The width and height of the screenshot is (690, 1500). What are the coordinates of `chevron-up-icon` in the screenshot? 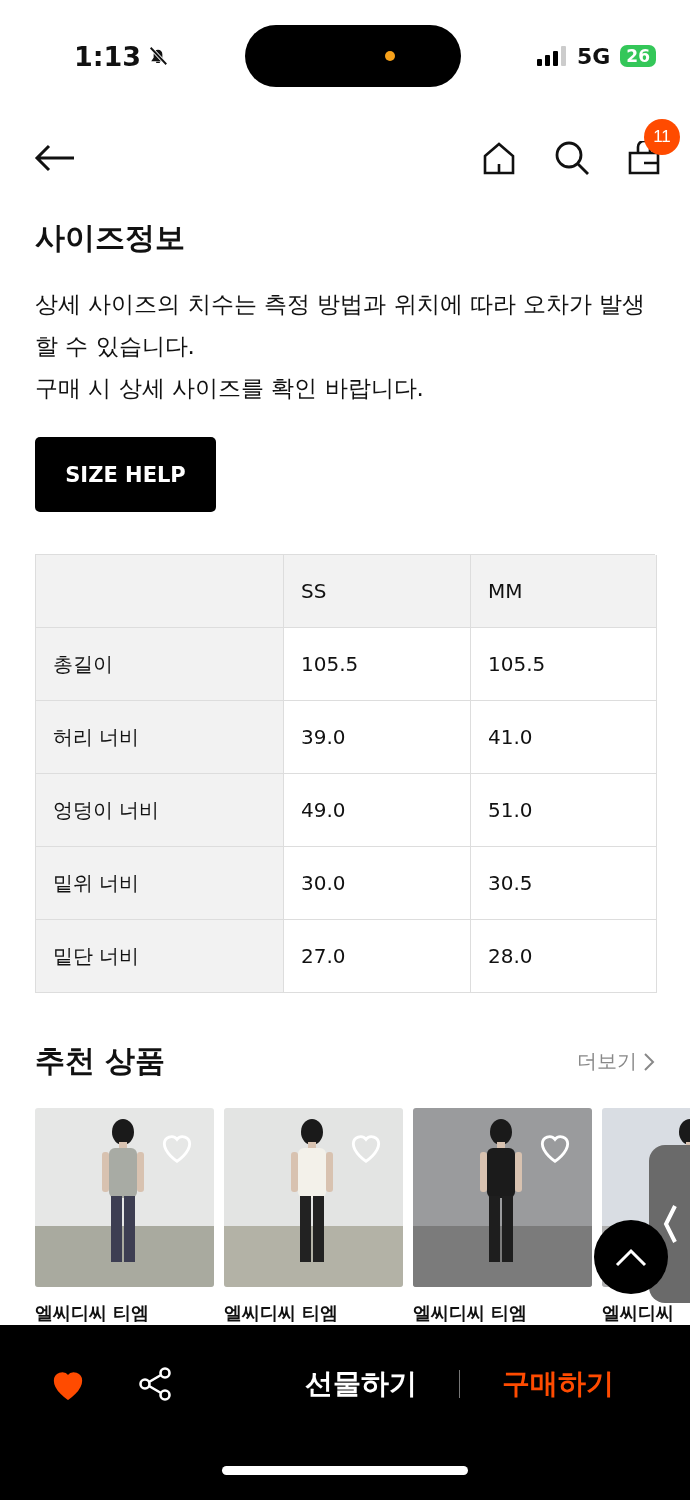 It's located at (631, 1257).